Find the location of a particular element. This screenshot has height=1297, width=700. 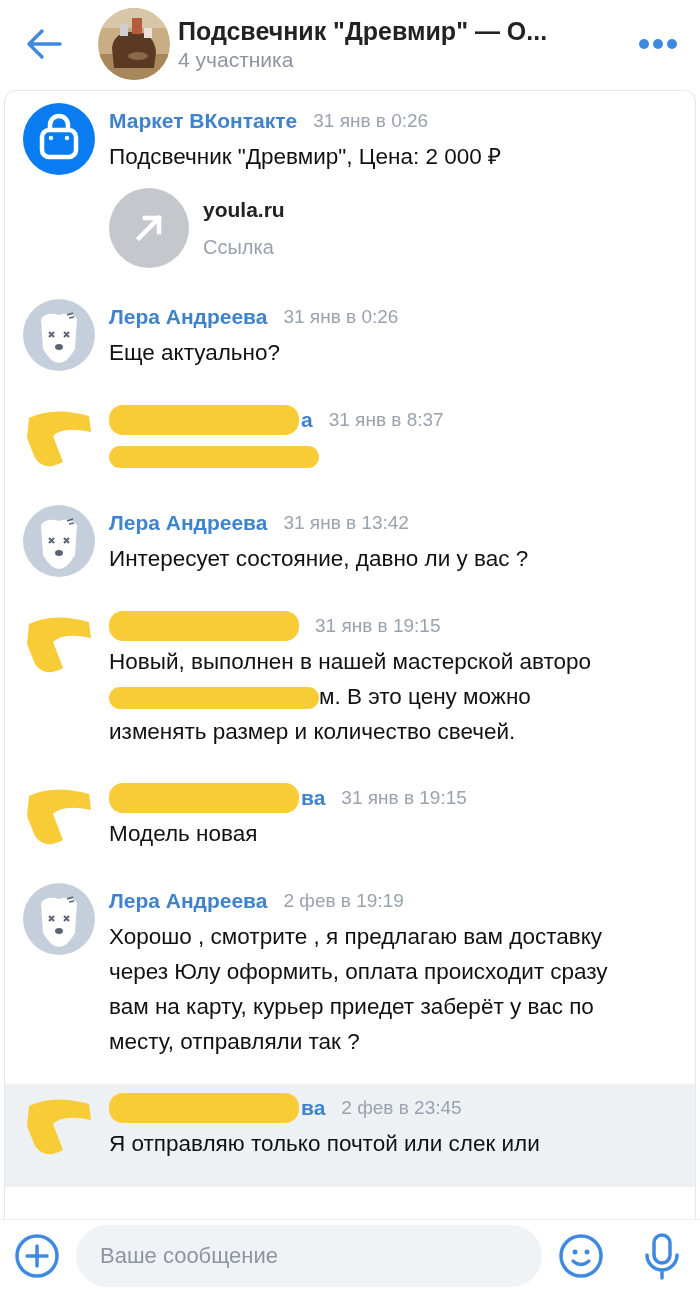

message-text: Еще актуально? is located at coordinates (195, 353).